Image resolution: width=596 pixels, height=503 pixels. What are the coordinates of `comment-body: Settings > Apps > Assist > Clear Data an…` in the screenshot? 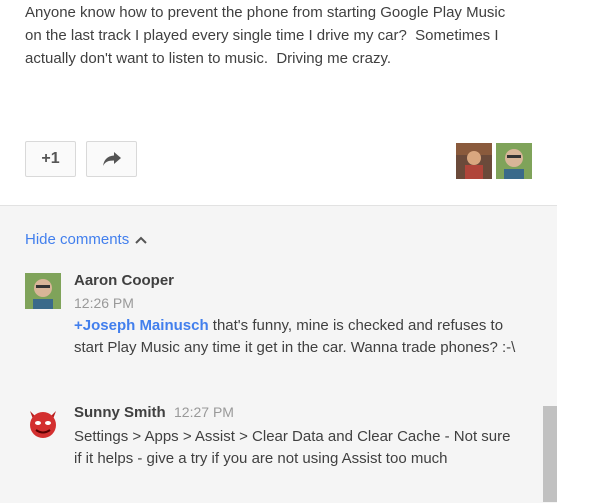 It's located at (292, 447).